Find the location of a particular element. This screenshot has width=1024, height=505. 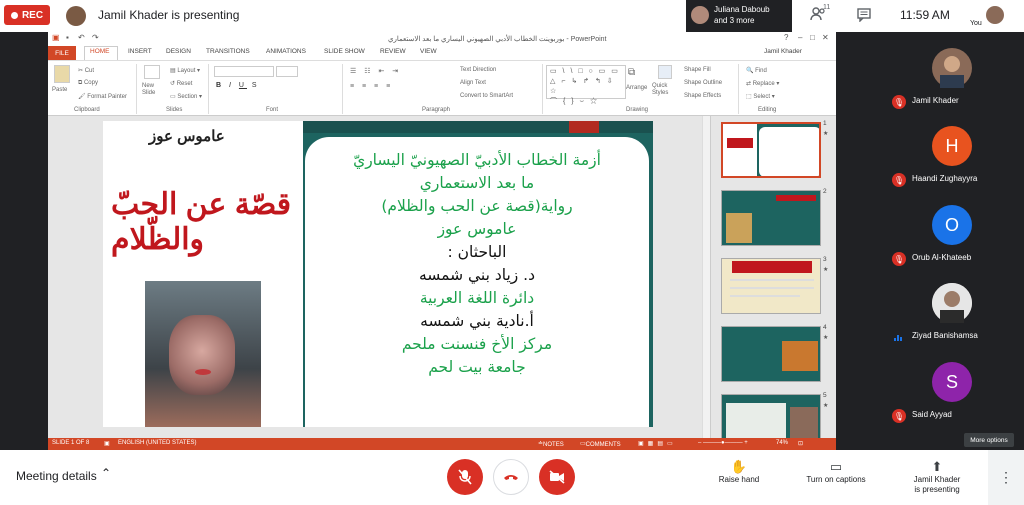

tab-design: DESIGN is located at coordinates (178, 51).